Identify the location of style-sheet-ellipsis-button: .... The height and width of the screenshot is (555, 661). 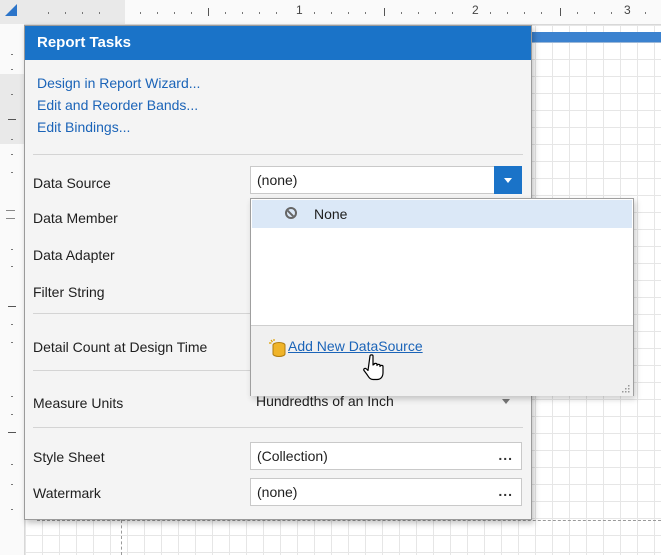
(505, 455).